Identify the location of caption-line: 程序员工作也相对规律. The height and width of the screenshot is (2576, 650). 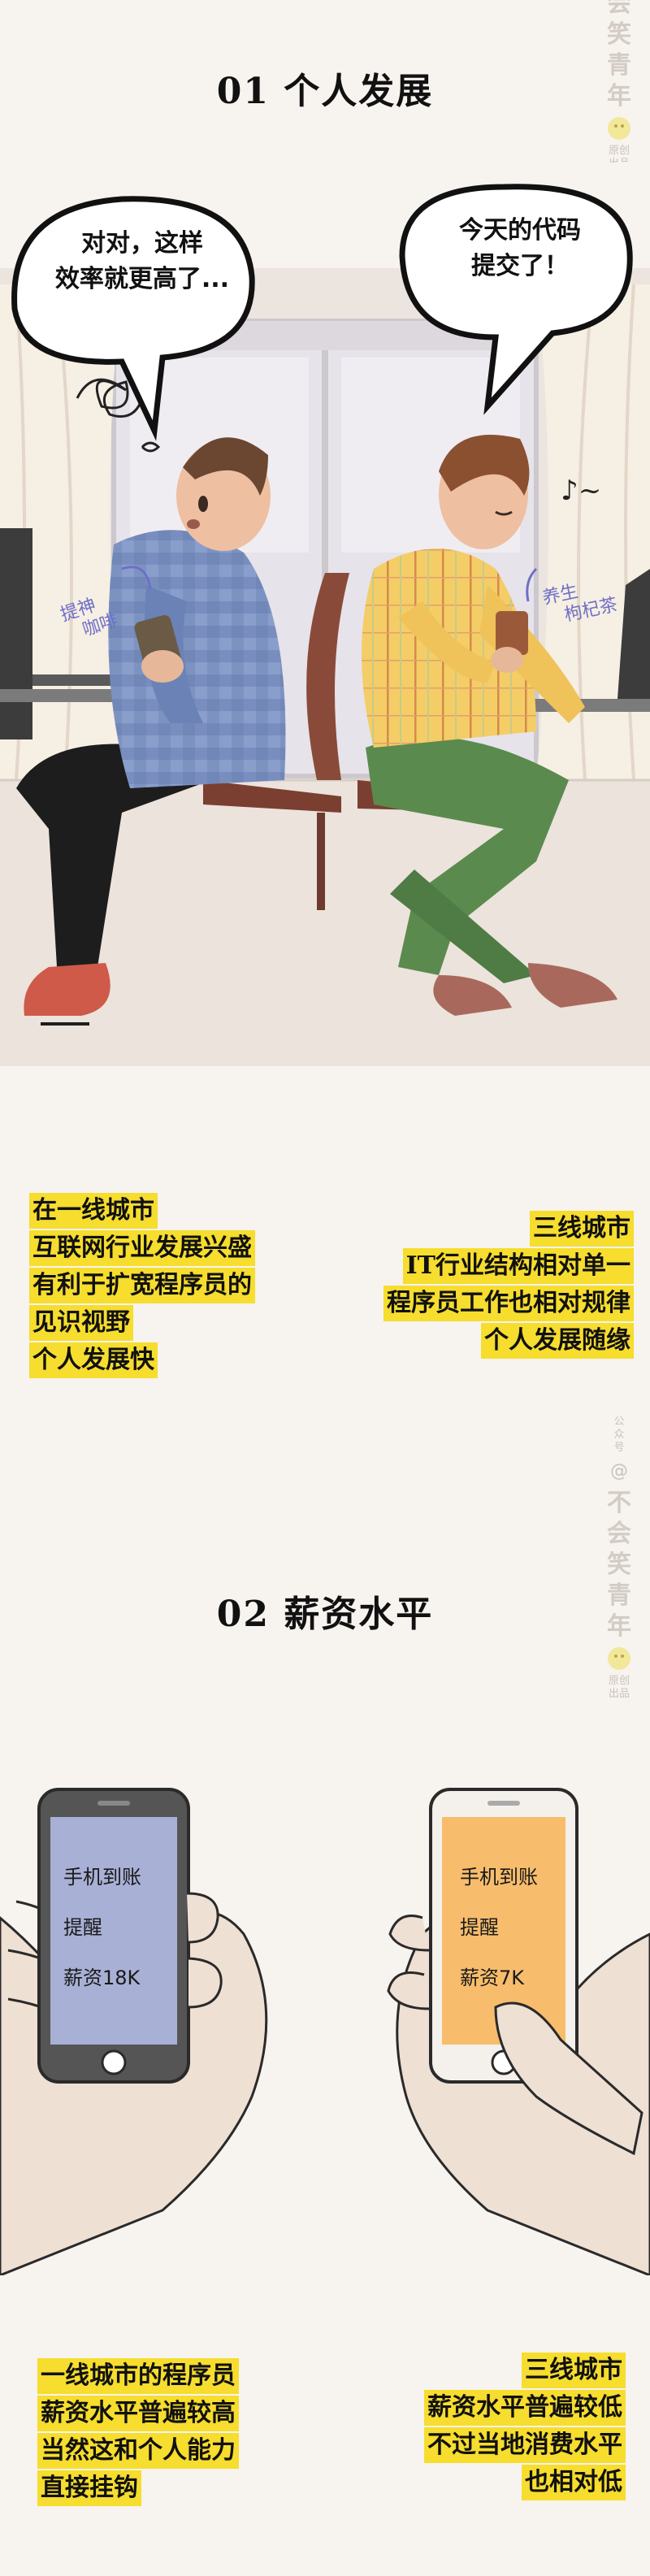
(509, 1303).